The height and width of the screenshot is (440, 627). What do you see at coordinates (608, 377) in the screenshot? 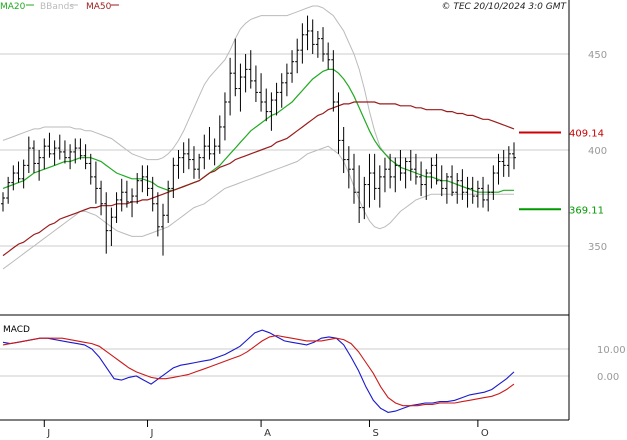
I see `macd-tick-label: 0.00` at bounding box center [608, 377].